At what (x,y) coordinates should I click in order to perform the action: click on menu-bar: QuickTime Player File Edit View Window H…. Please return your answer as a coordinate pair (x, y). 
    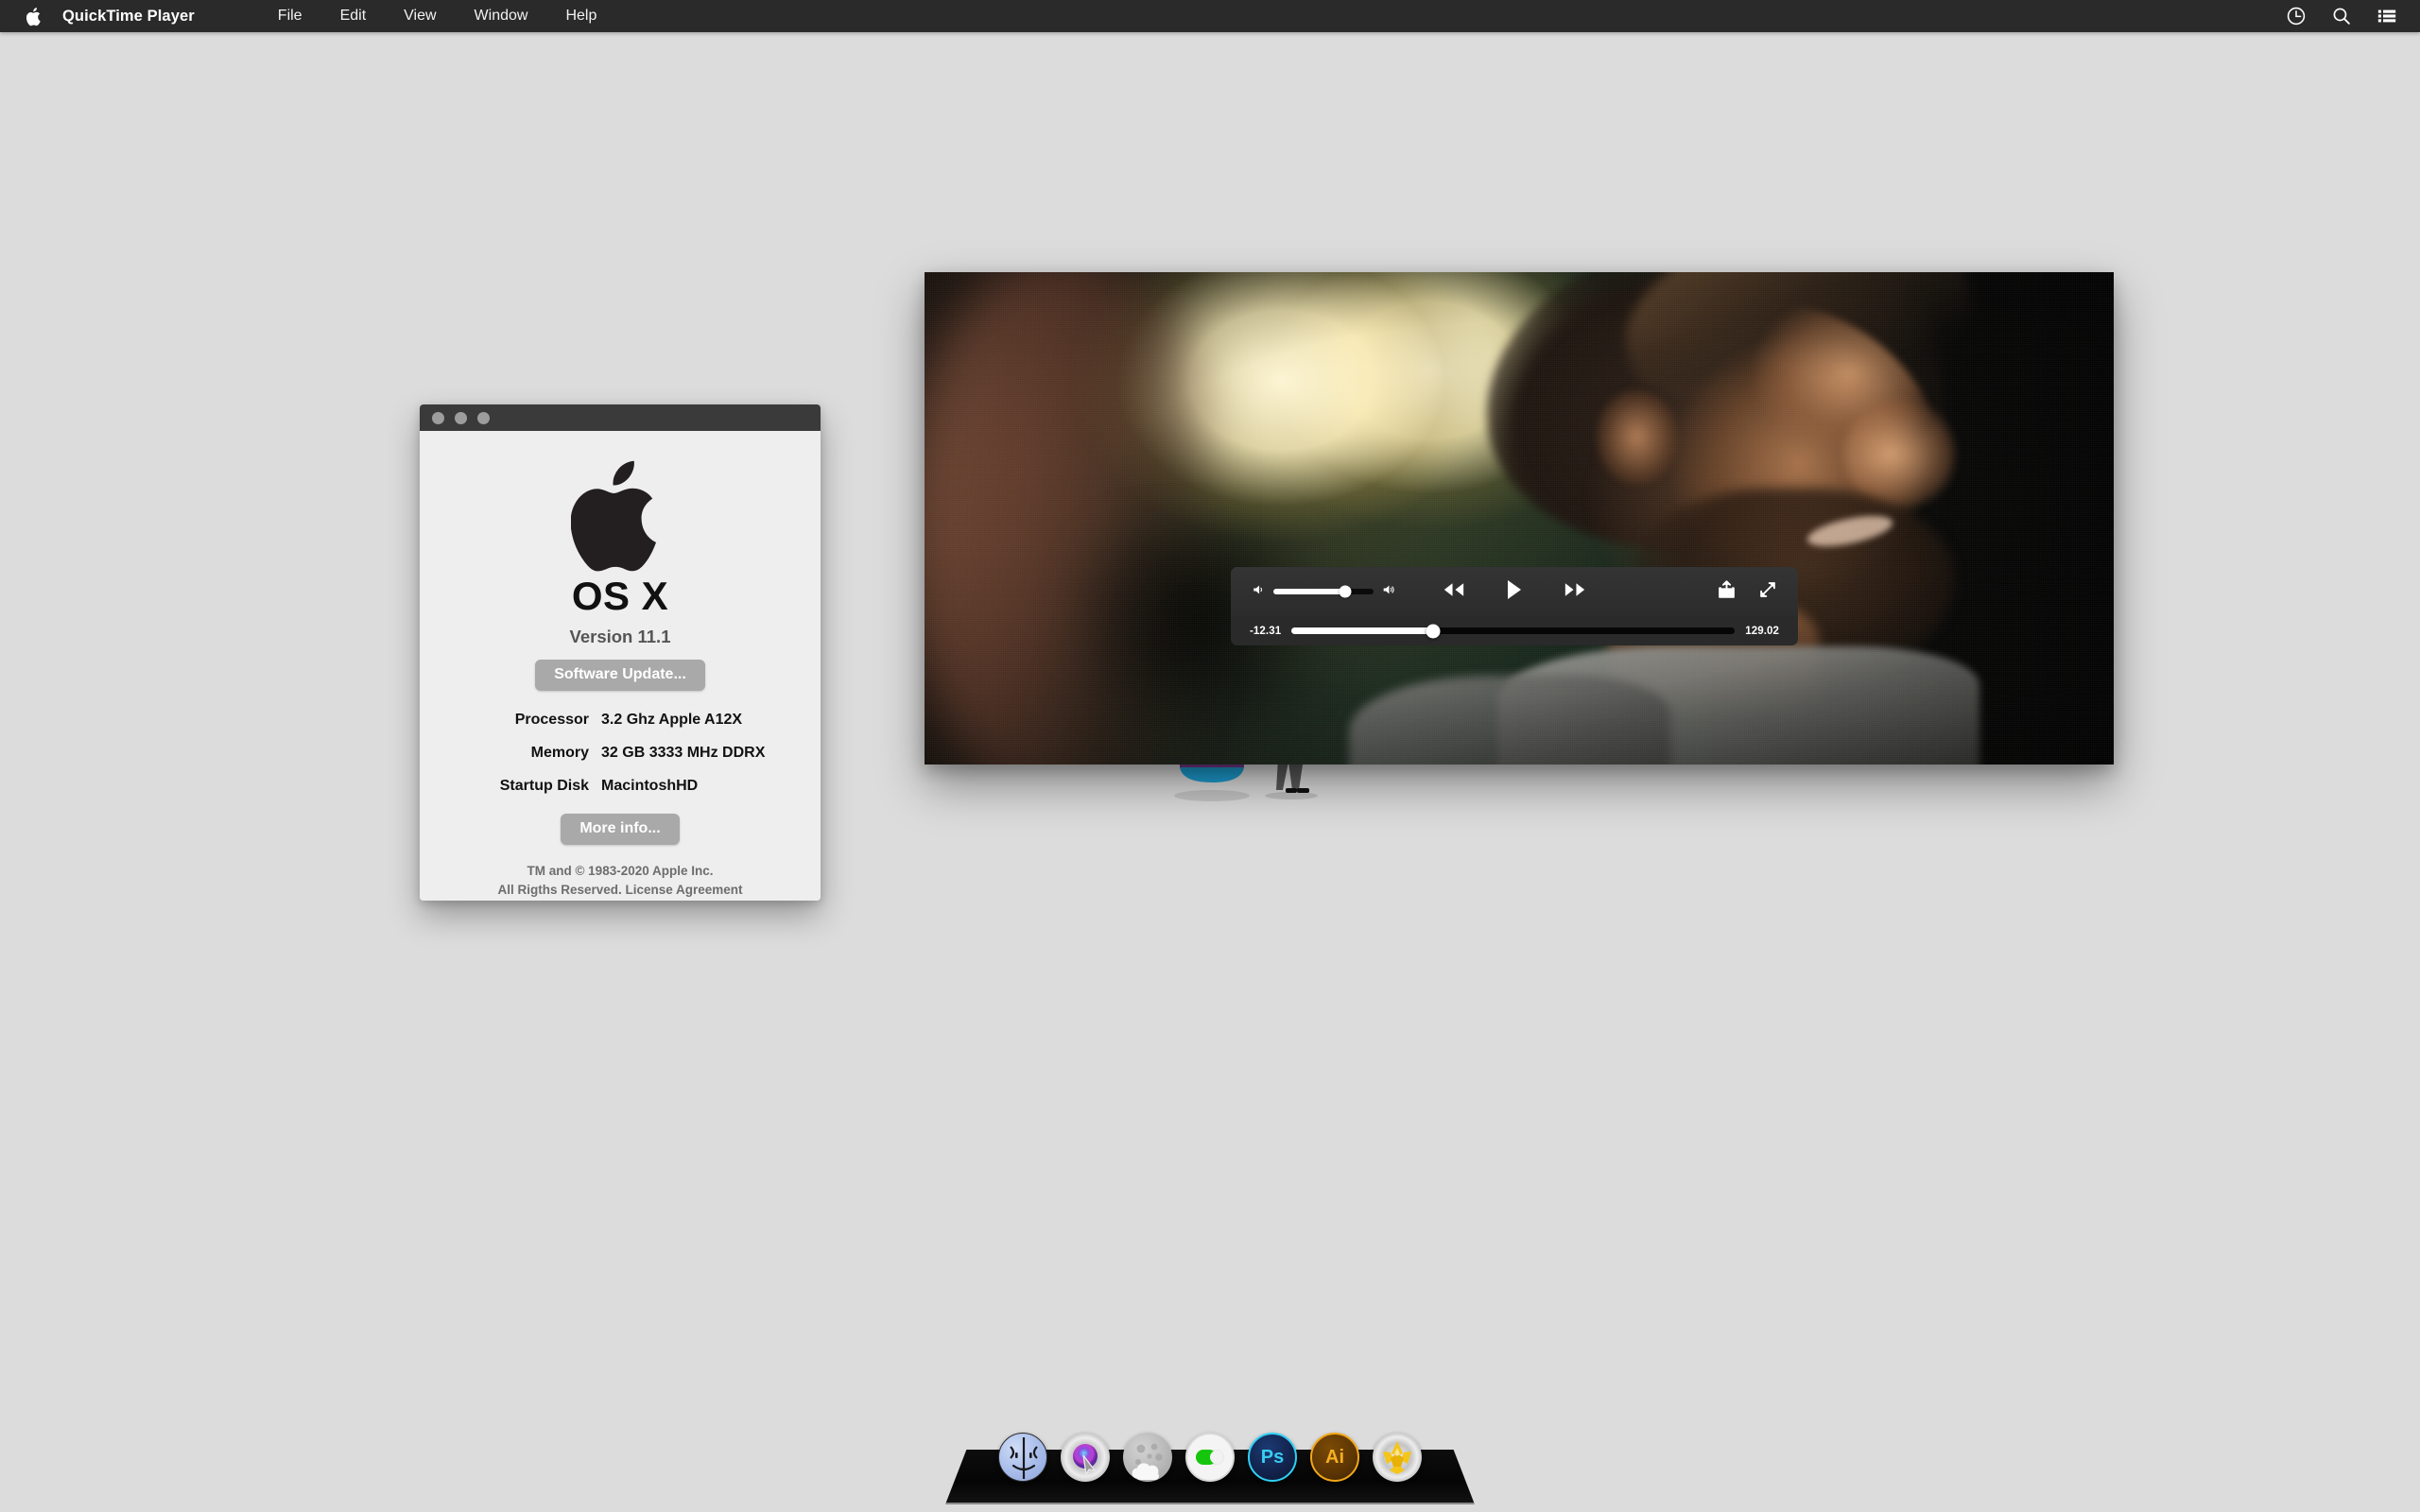
    Looking at the image, I should click on (1210, 16).